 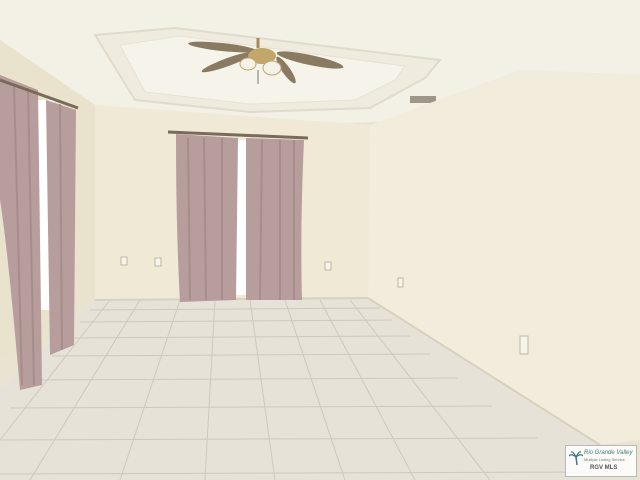 I want to click on watermark-brand: Rio Grande Valley, so click(x=608, y=453).